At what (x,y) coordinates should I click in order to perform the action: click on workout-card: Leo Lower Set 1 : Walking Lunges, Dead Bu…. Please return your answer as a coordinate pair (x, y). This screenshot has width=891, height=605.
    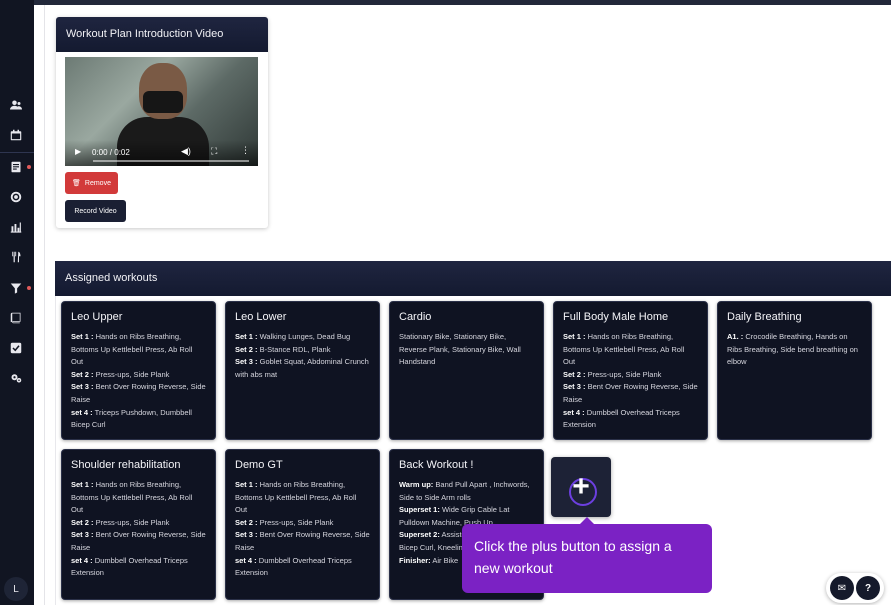
    Looking at the image, I should click on (302, 370).